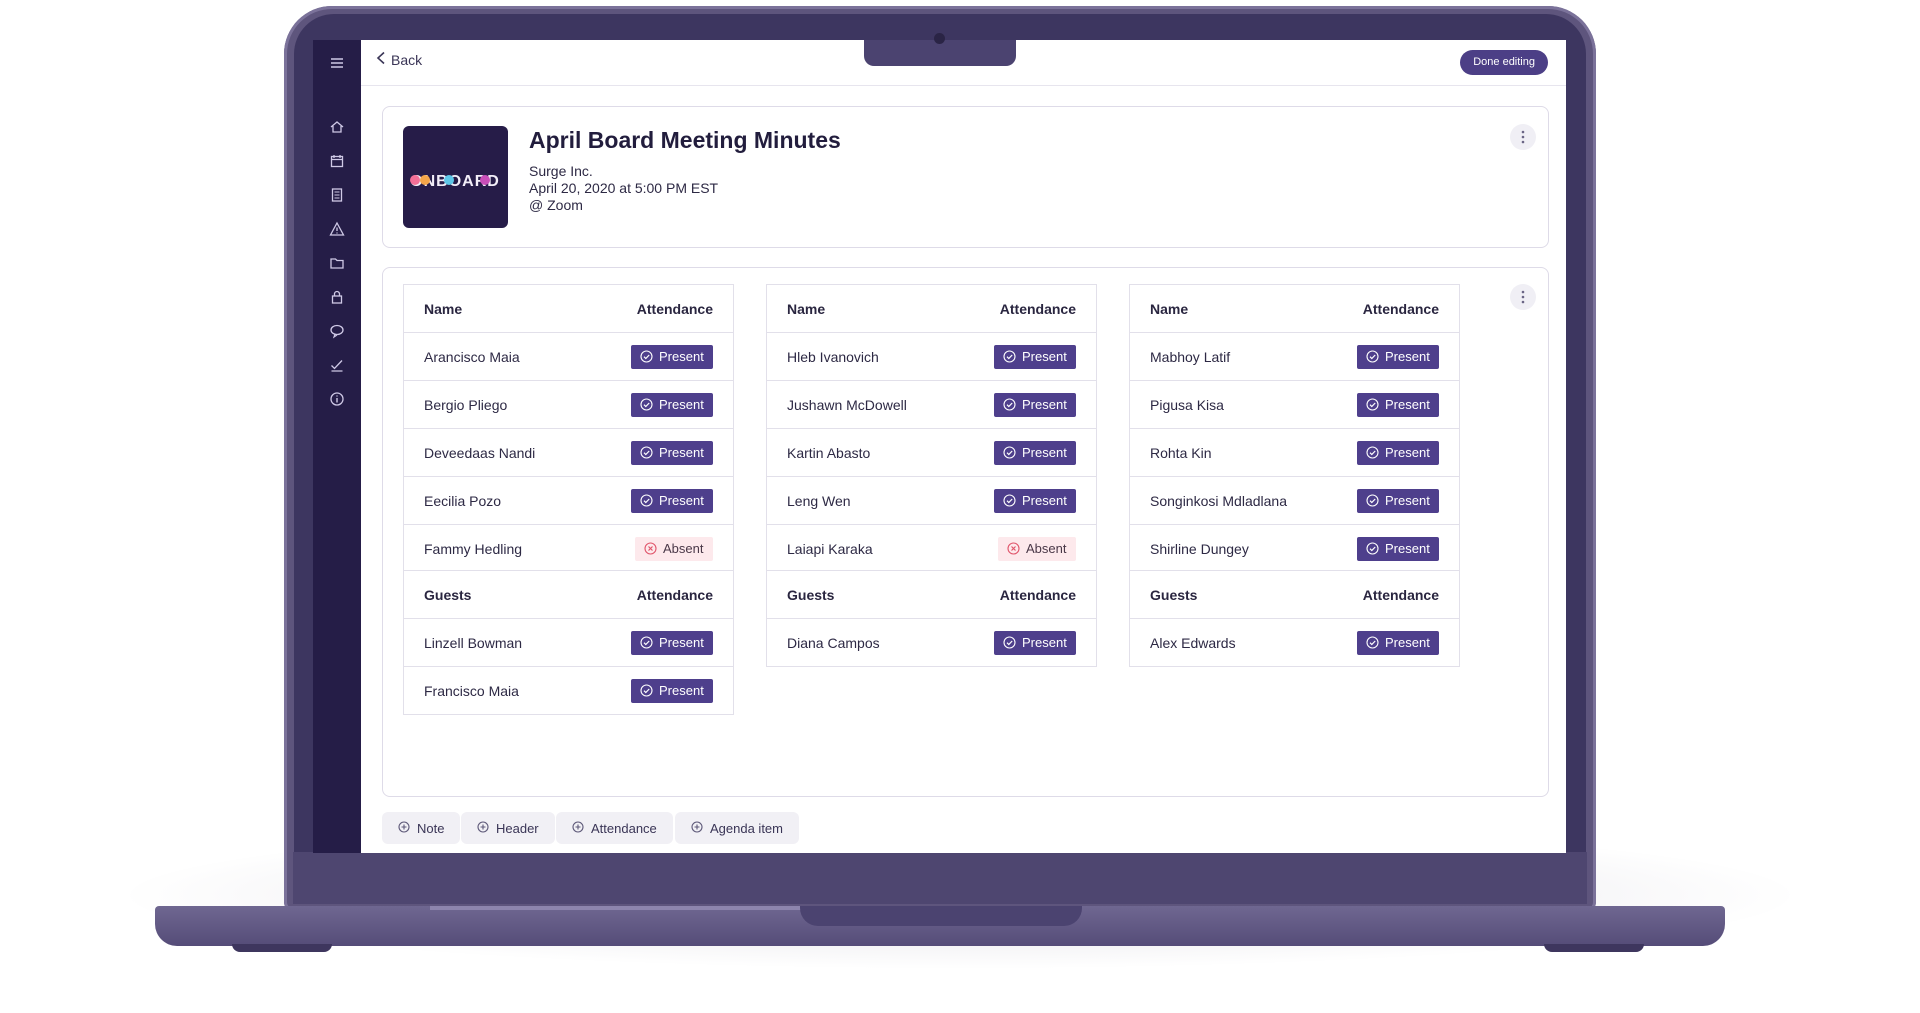 The height and width of the screenshot is (1013, 1920). Describe the element at coordinates (337, 365) in the screenshot. I see `checkmark-icon` at that location.